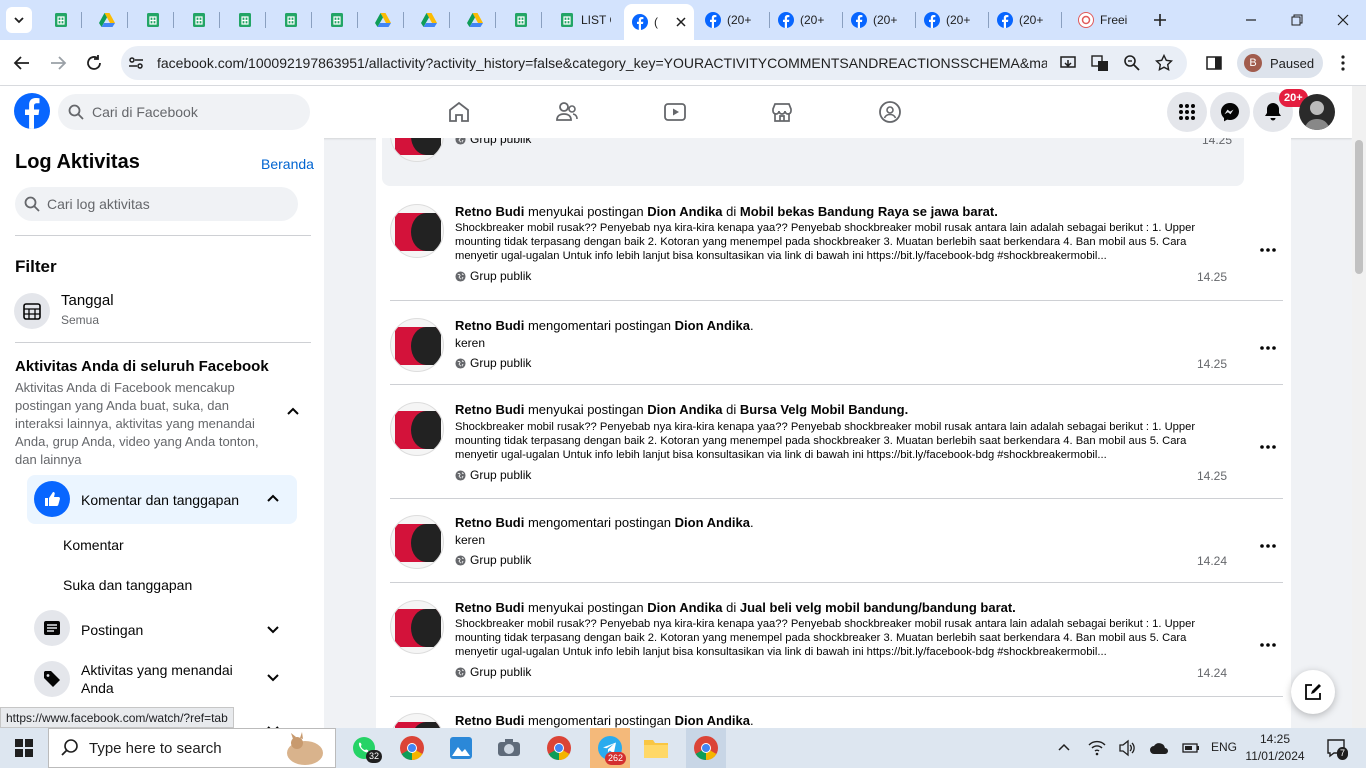 The height and width of the screenshot is (768, 1366). What do you see at coordinates (156, 204) in the screenshot?
I see `activity-log-search-input: Cari log aktivitas` at bounding box center [156, 204].